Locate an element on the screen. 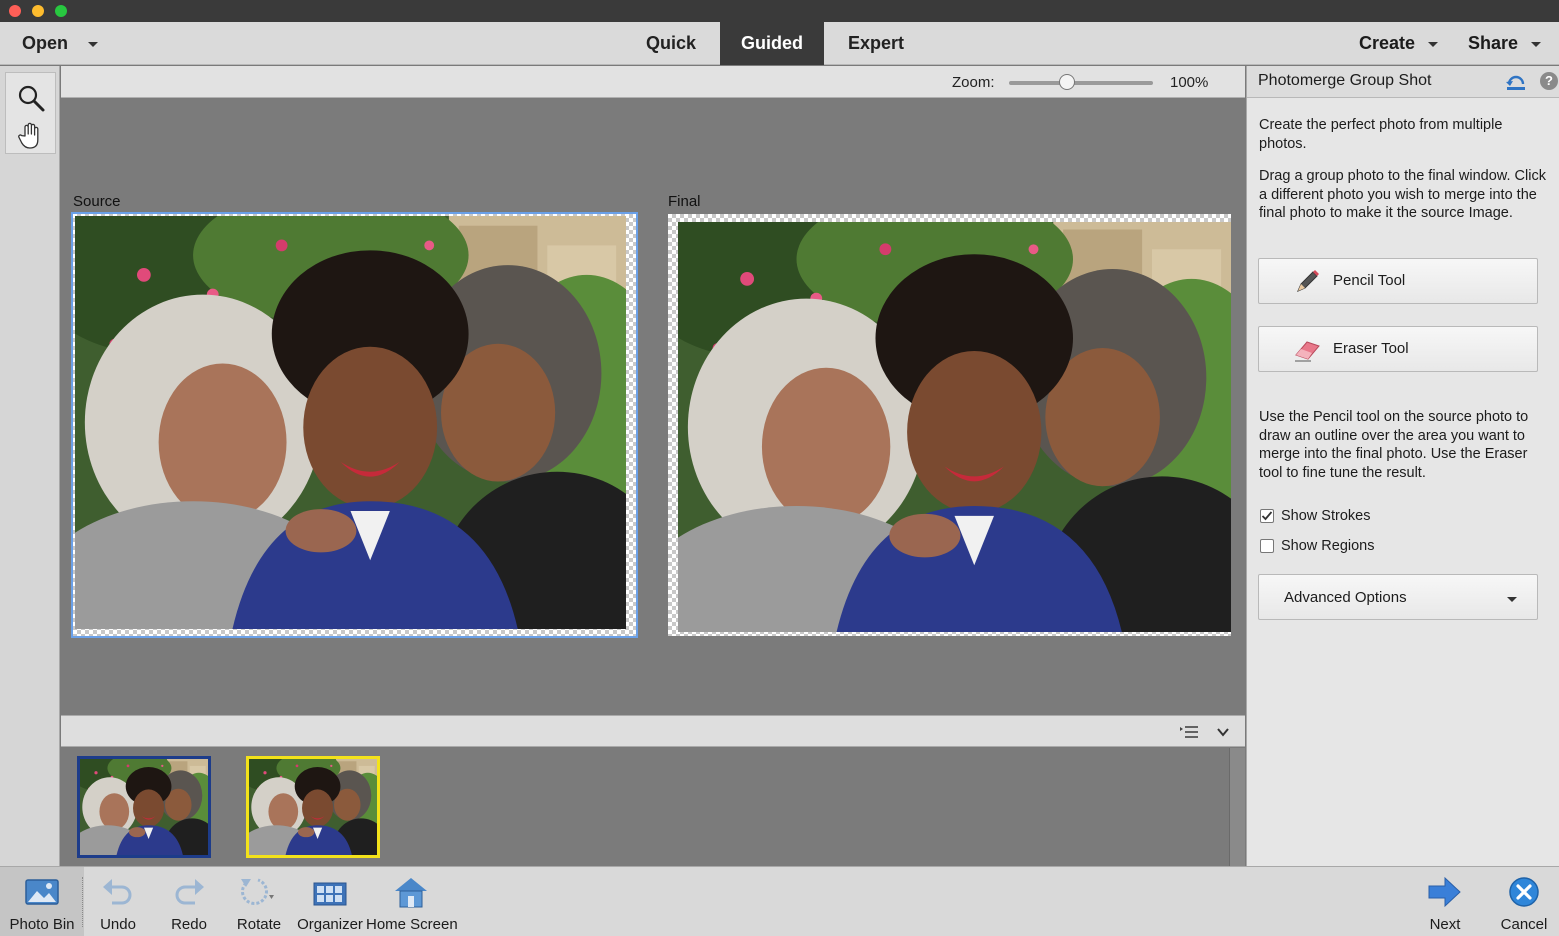 The width and height of the screenshot is (1559, 936). next-button: Next is located at coordinates (1445, 901).